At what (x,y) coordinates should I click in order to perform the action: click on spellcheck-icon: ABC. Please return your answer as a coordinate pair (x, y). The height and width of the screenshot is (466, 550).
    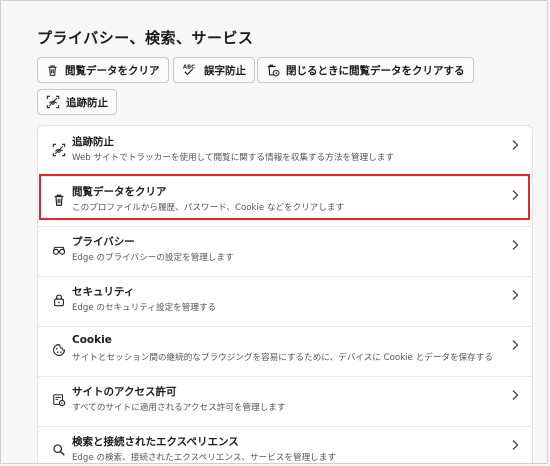
    Looking at the image, I should click on (189, 70).